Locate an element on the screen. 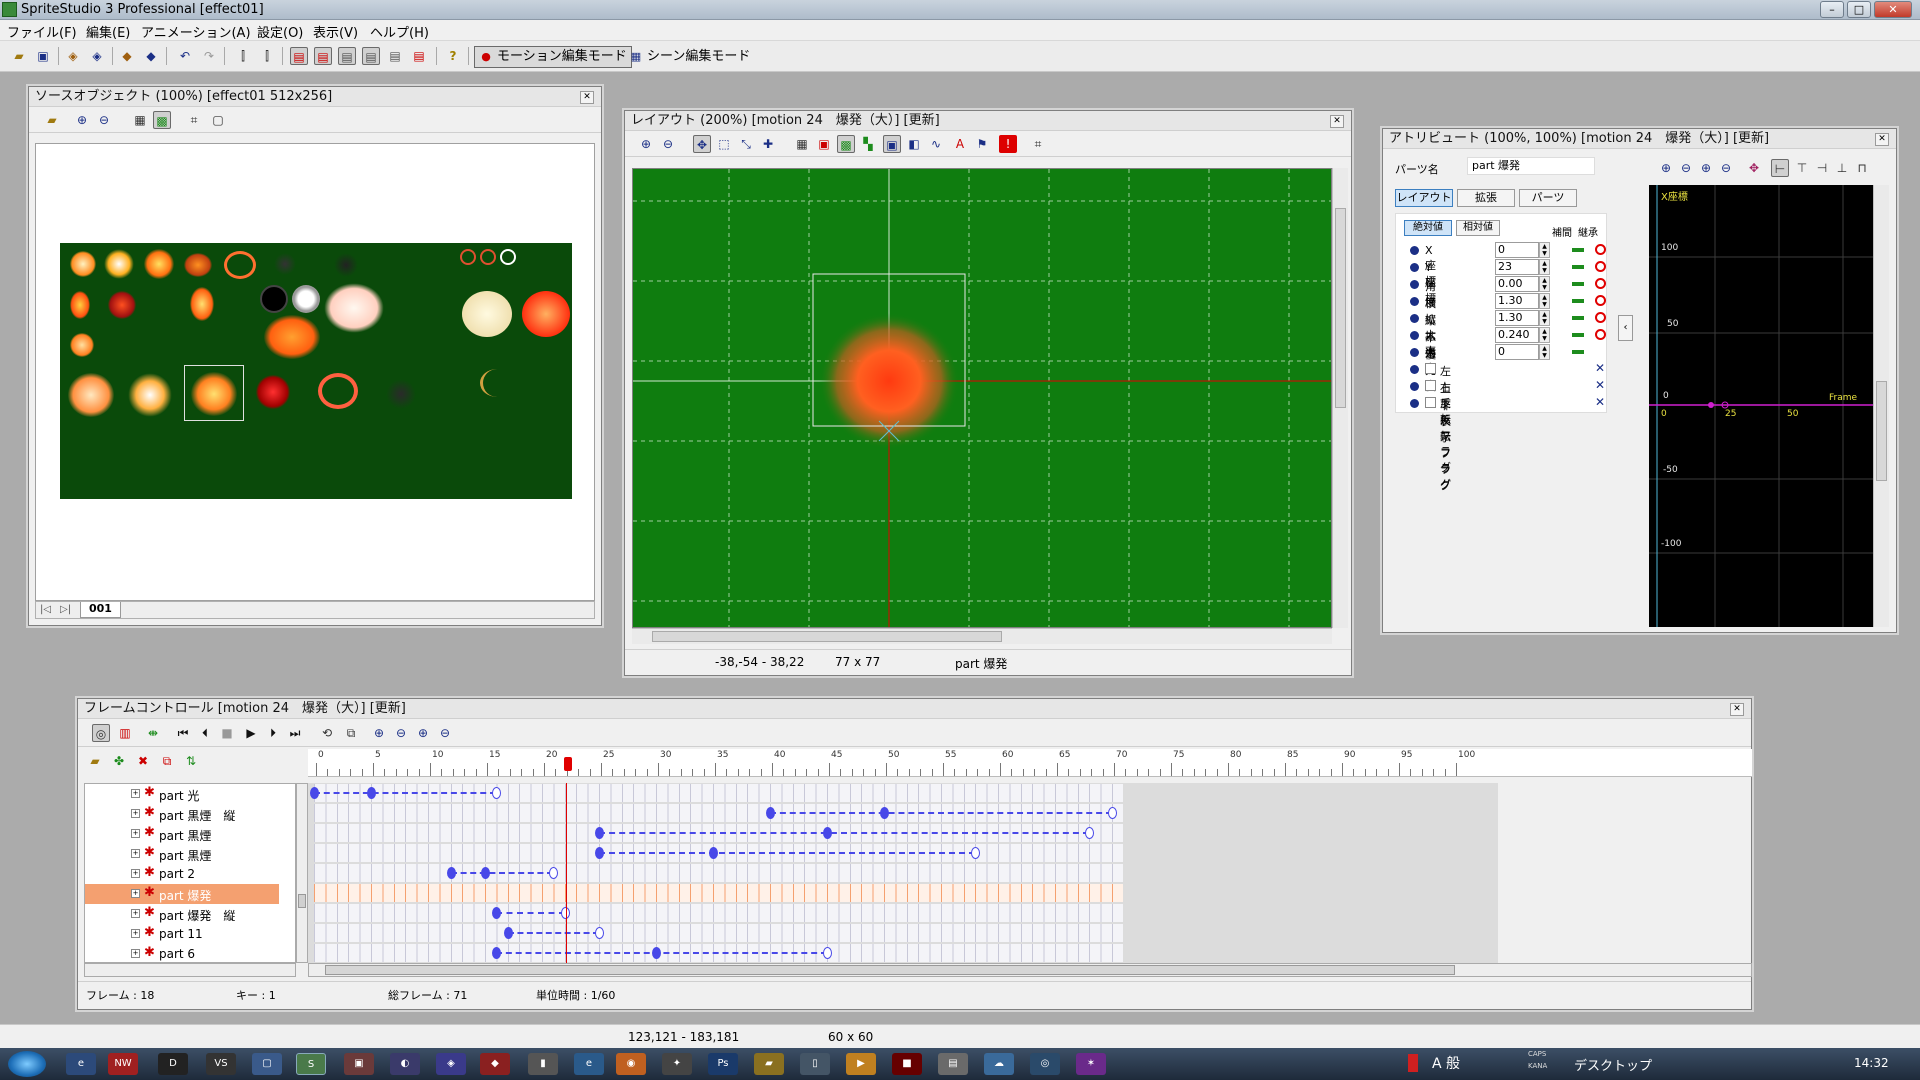 This screenshot has height=1080, width=1920. tab-001: 001 is located at coordinates (100, 610).